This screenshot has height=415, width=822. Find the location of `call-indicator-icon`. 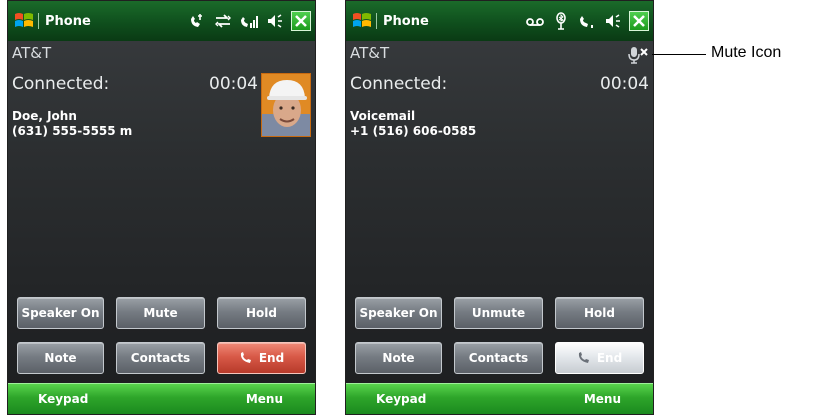

call-indicator-icon is located at coordinates (196, 20).